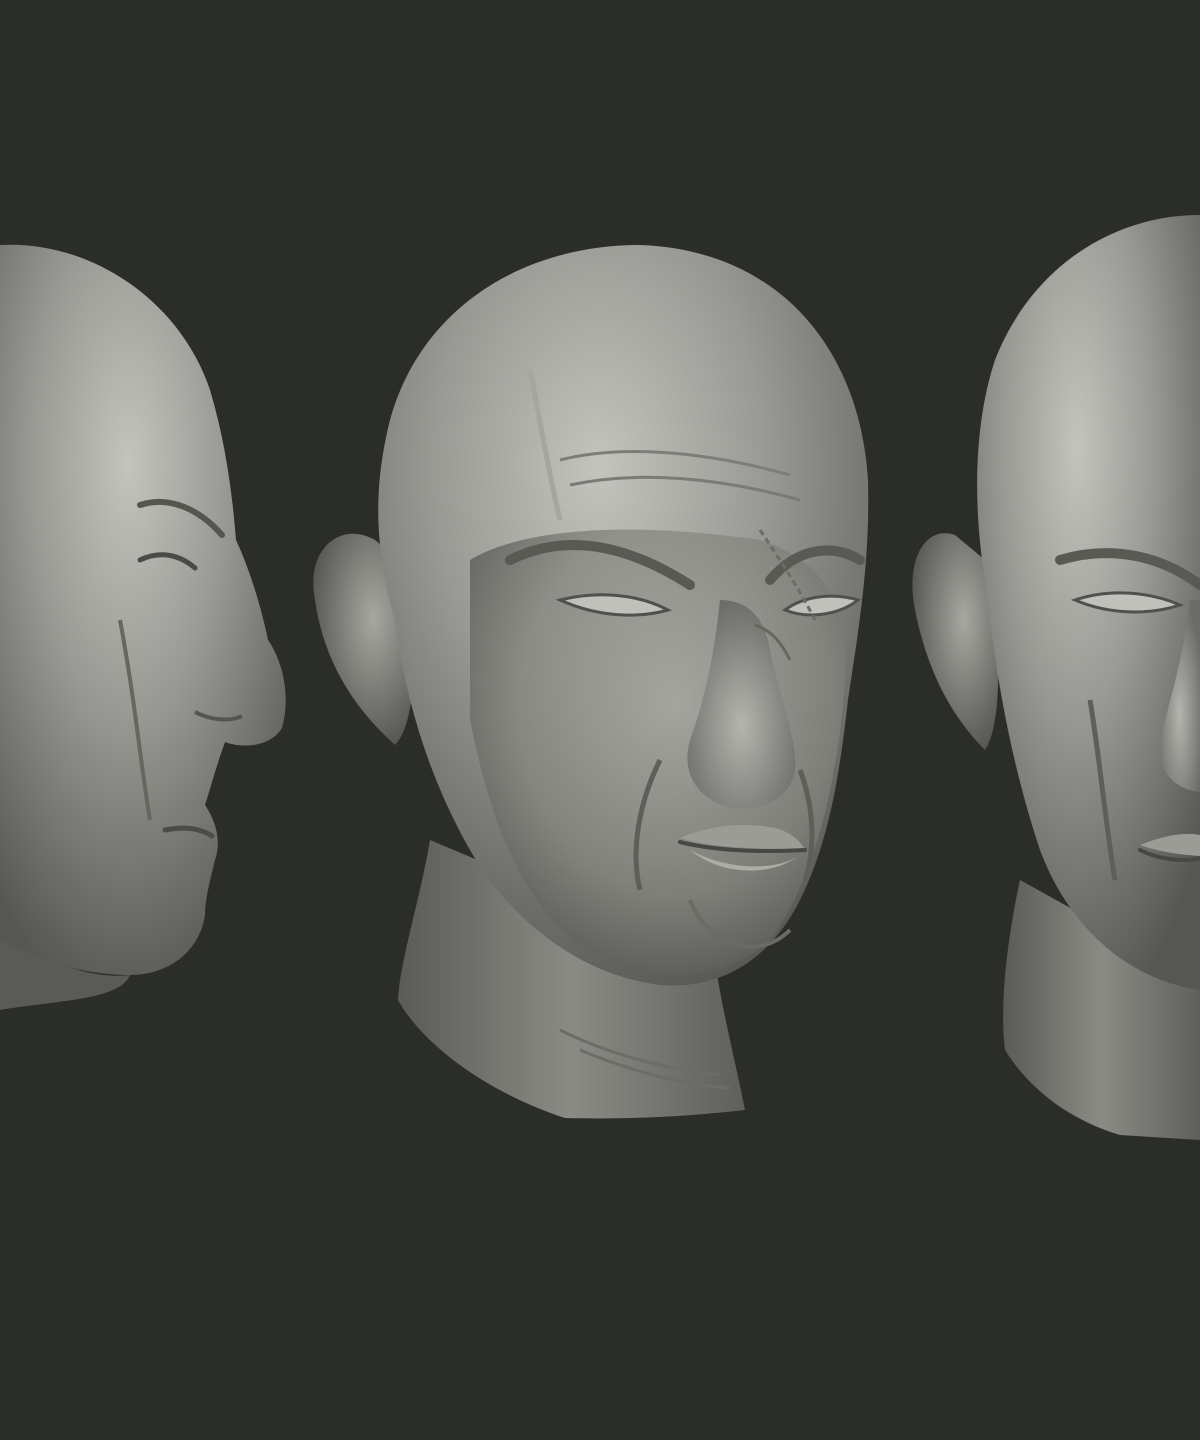  I want to click on profile-head-shape, so click(143, 609).